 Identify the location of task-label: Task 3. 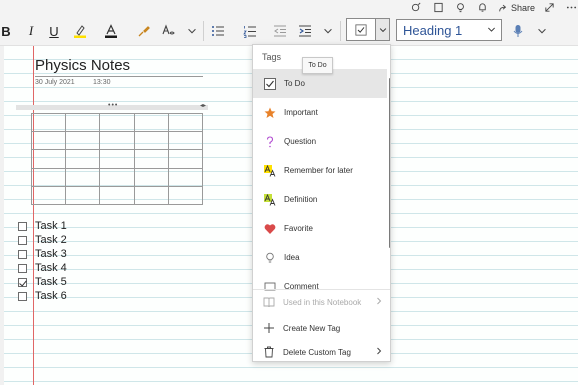
(51, 254).